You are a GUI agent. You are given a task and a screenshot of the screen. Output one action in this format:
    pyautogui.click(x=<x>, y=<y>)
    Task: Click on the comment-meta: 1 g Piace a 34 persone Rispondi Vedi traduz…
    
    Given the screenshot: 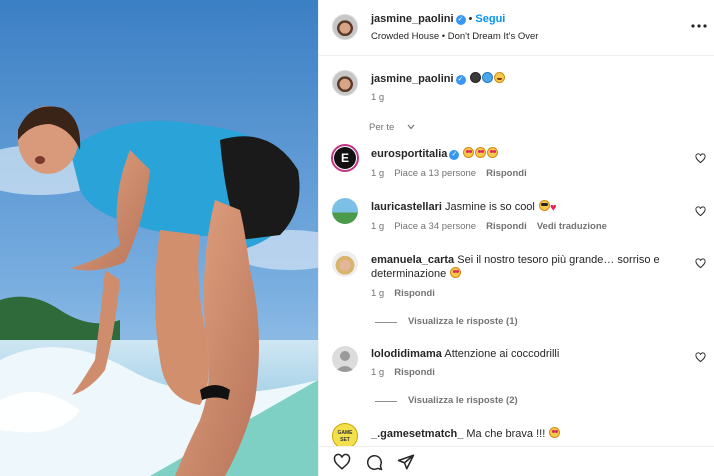 What is the action you would take?
    pyautogui.click(x=494, y=226)
    